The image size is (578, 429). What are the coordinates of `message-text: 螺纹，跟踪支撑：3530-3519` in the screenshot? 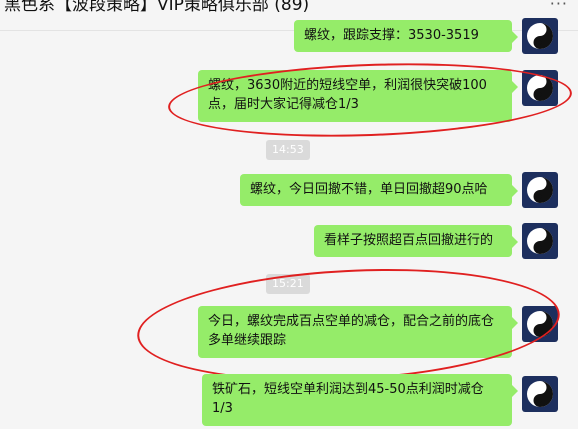 It's located at (391, 35).